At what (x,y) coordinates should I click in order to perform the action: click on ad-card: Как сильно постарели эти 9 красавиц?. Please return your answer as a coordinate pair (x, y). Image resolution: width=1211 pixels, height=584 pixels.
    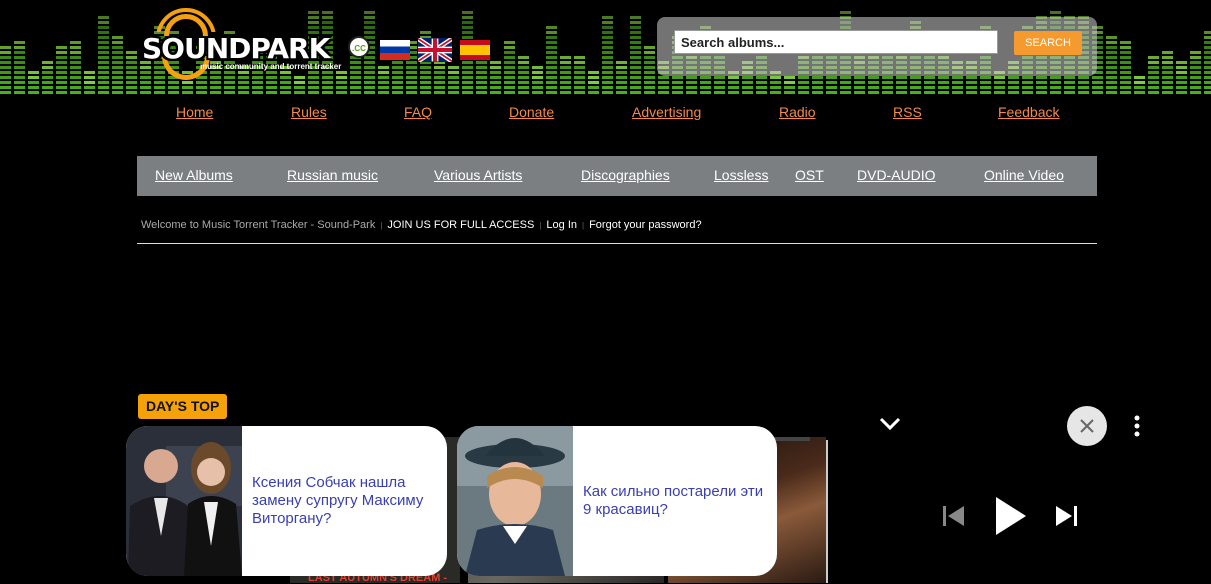
    Looking at the image, I should click on (617, 501).